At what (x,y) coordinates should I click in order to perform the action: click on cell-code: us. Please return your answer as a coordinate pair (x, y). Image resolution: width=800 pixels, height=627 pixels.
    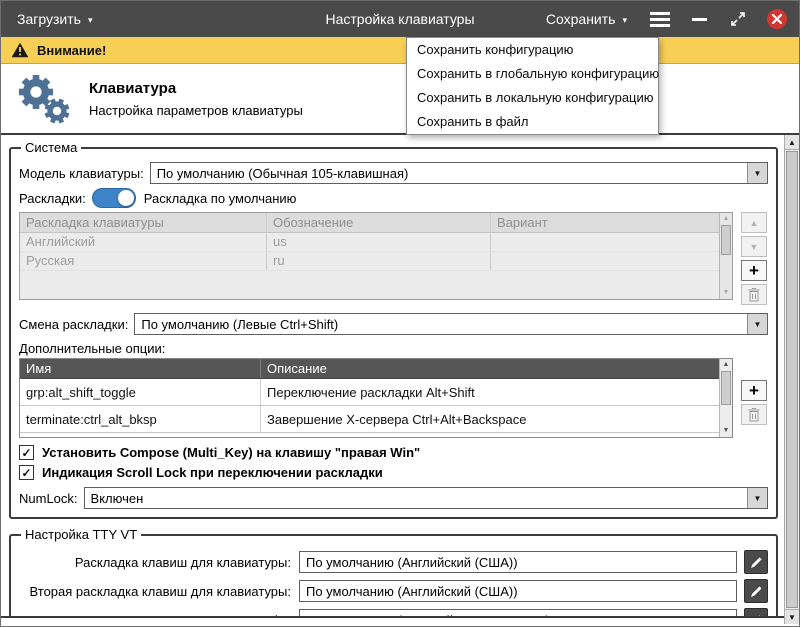
    Looking at the image, I should click on (378, 242).